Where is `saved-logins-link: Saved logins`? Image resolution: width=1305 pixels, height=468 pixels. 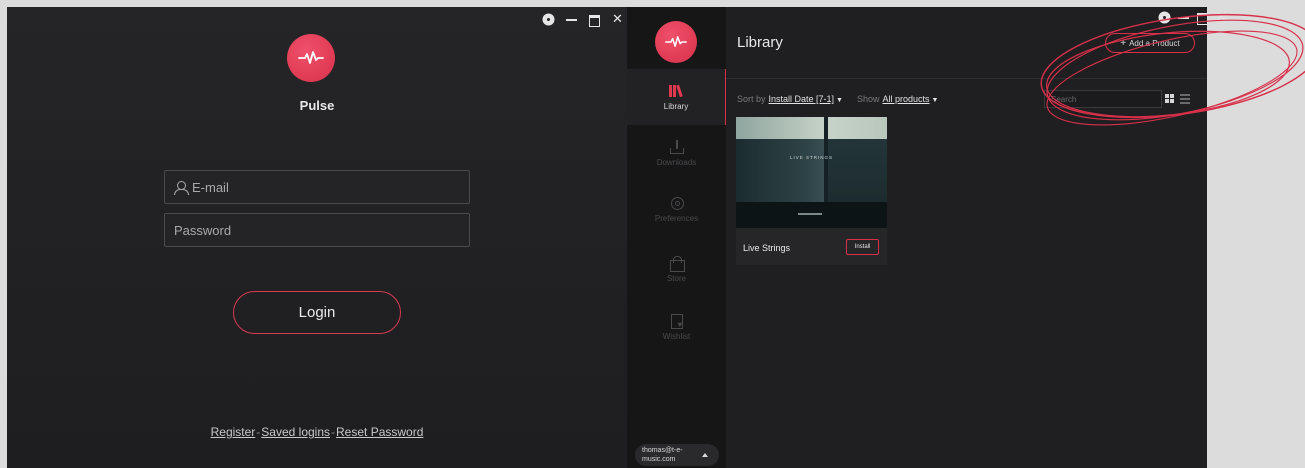 saved-logins-link: Saved logins is located at coordinates (295, 432).